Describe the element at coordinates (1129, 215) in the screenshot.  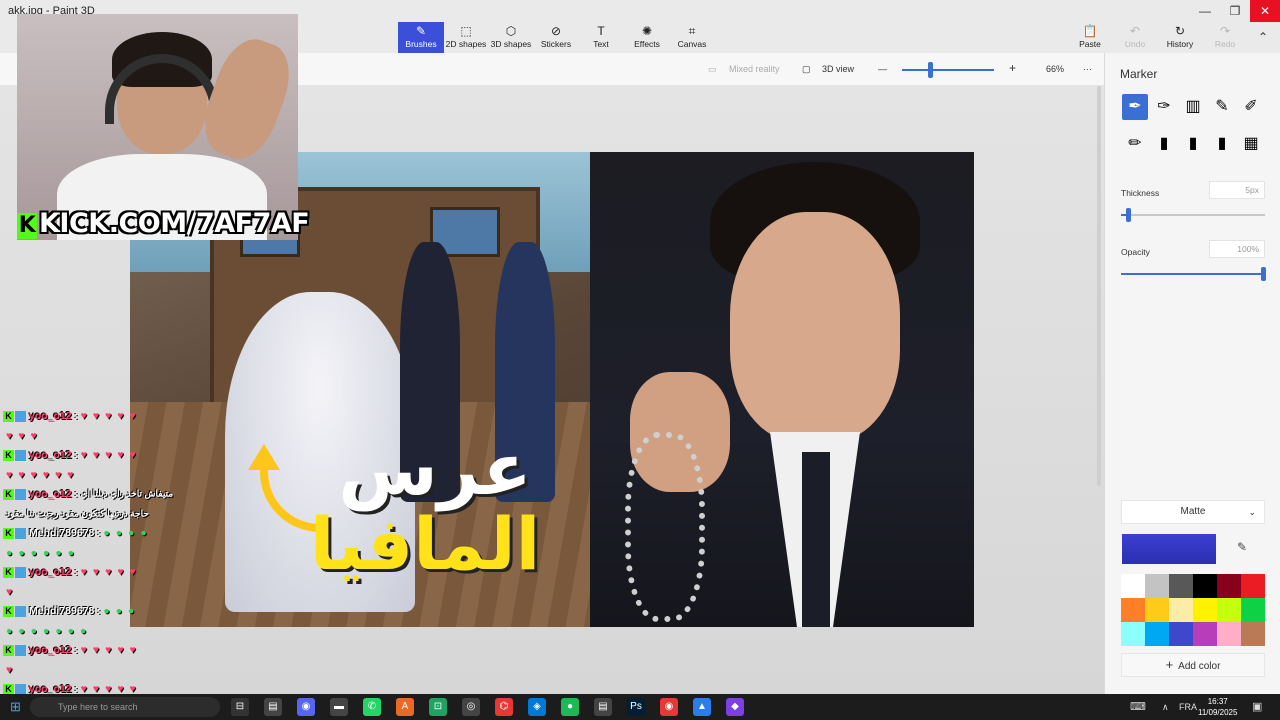
I see `thickness-slider-thumb` at that location.